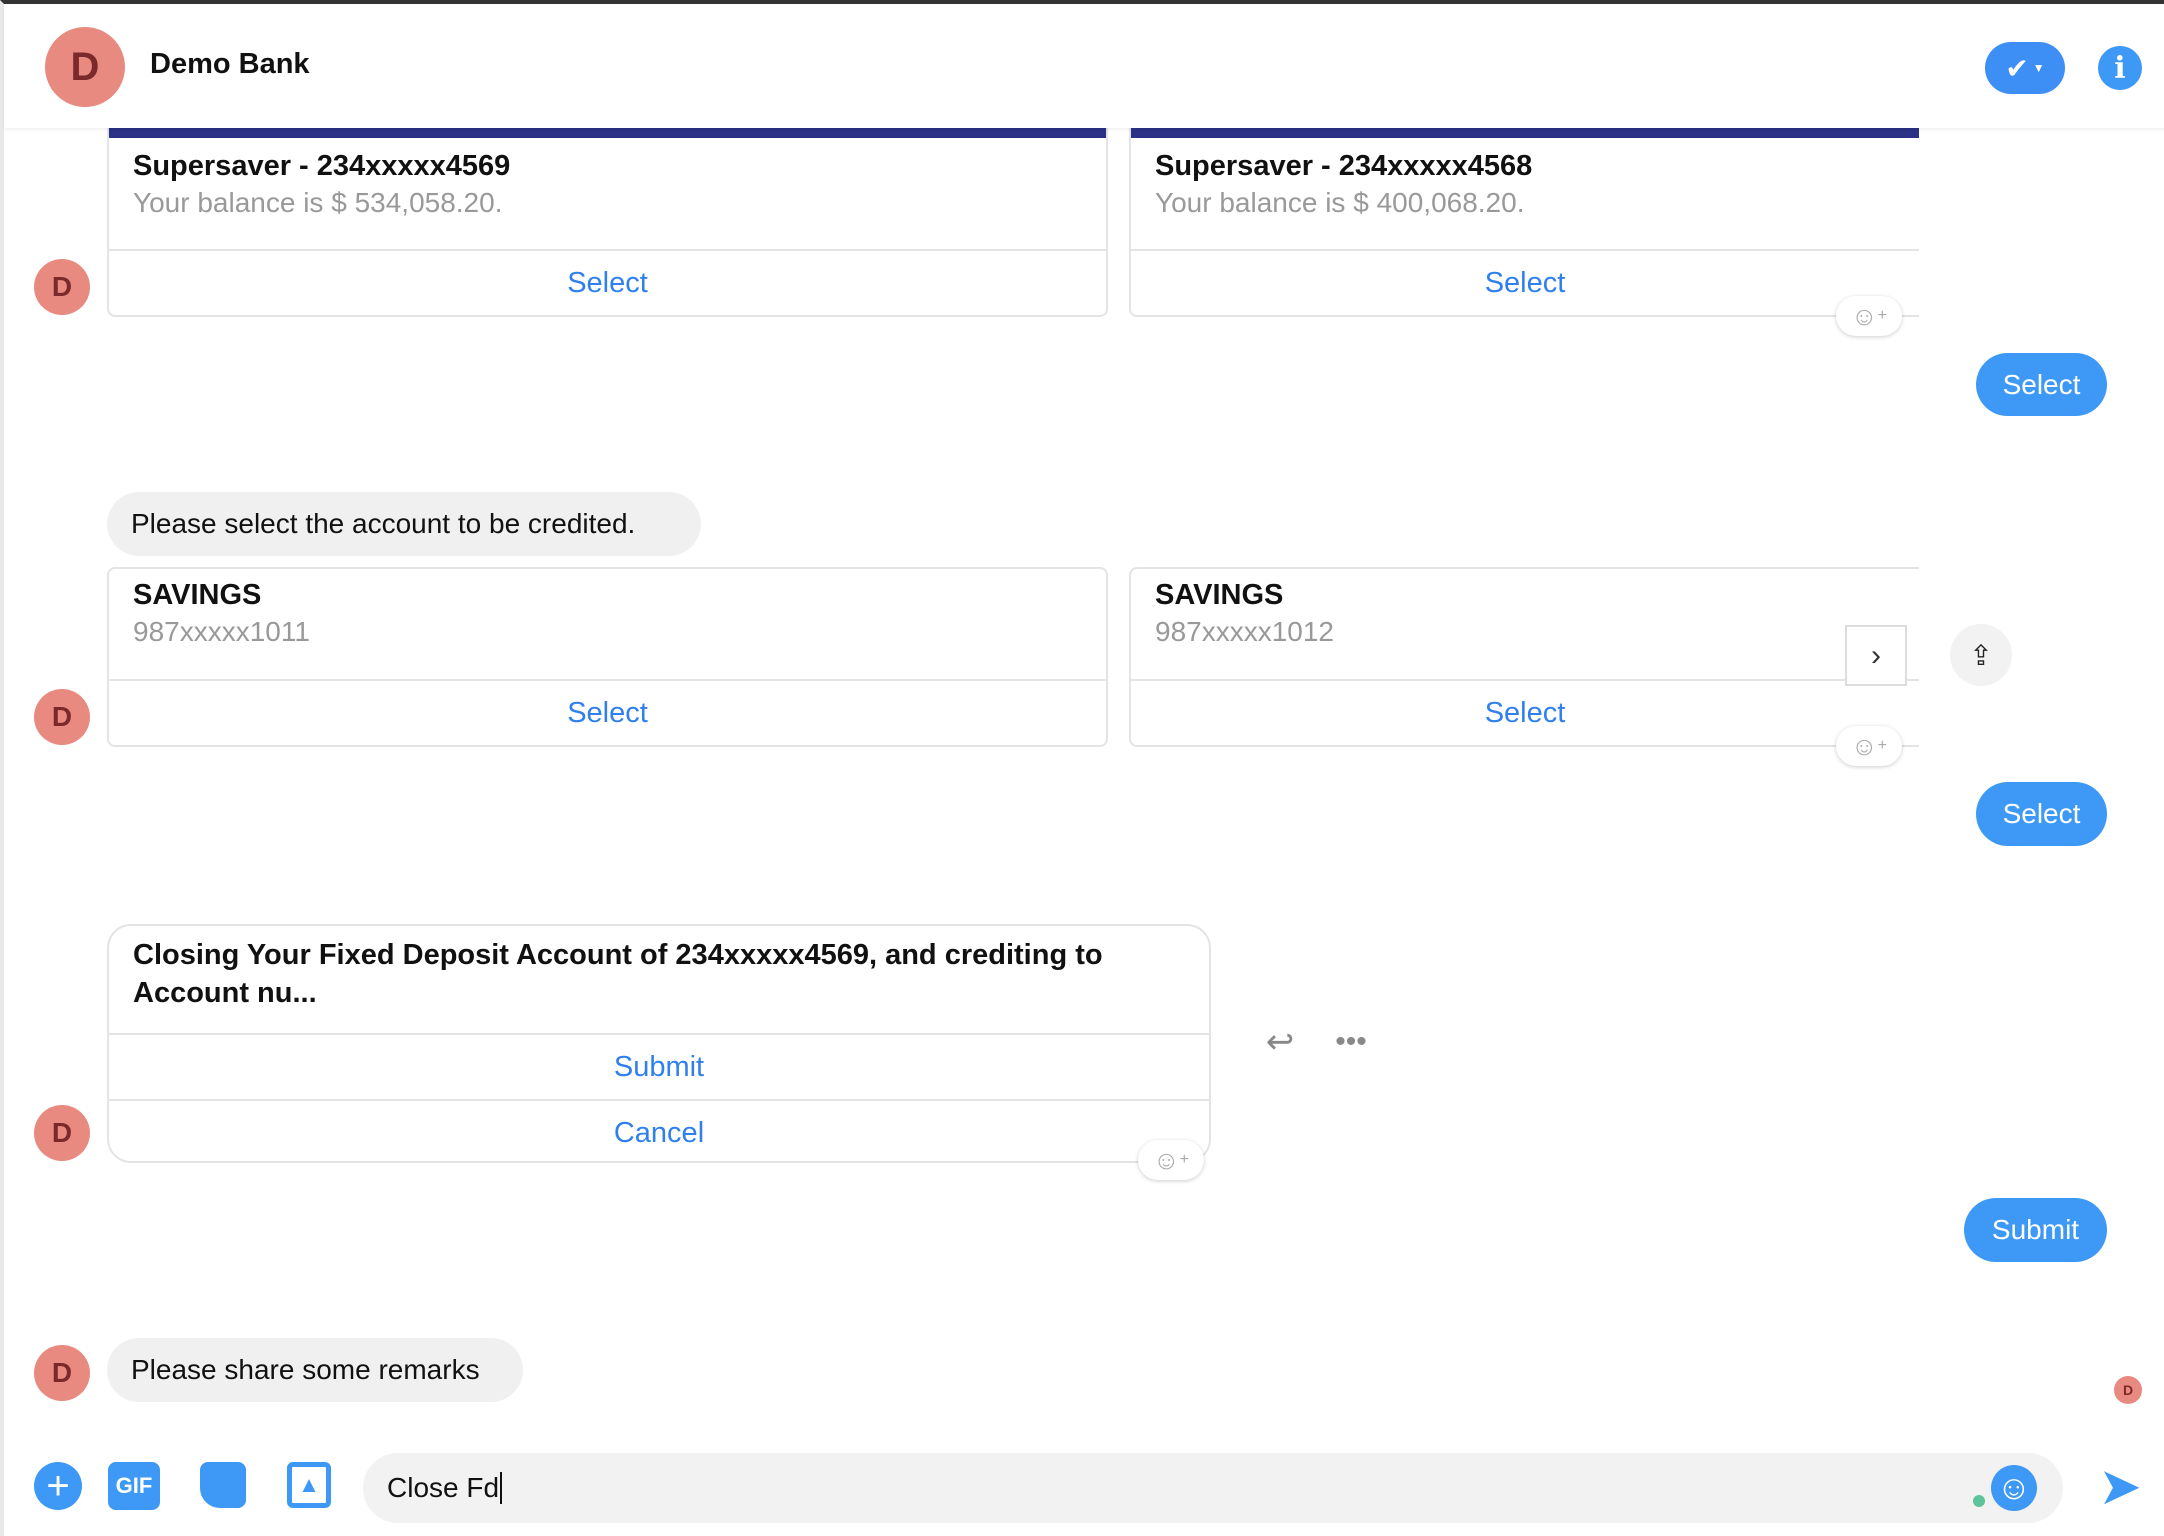 This screenshot has height=1536, width=2164. What do you see at coordinates (1524, 657) in the screenshot?
I see `account-card: SAVINGS 987xxxxx1012 Select` at bounding box center [1524, 657].